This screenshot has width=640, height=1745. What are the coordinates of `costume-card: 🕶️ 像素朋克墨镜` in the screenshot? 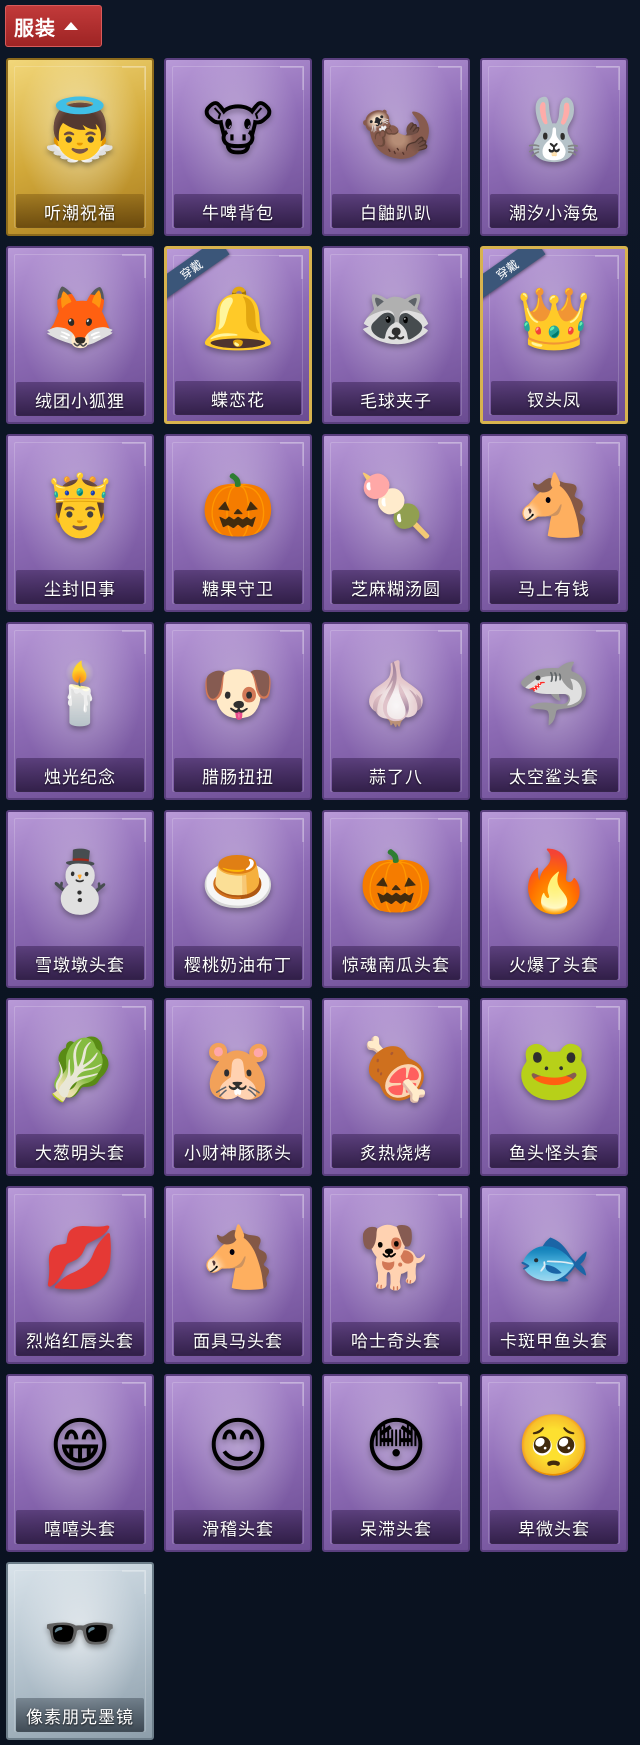 It's located at (80, 1651).